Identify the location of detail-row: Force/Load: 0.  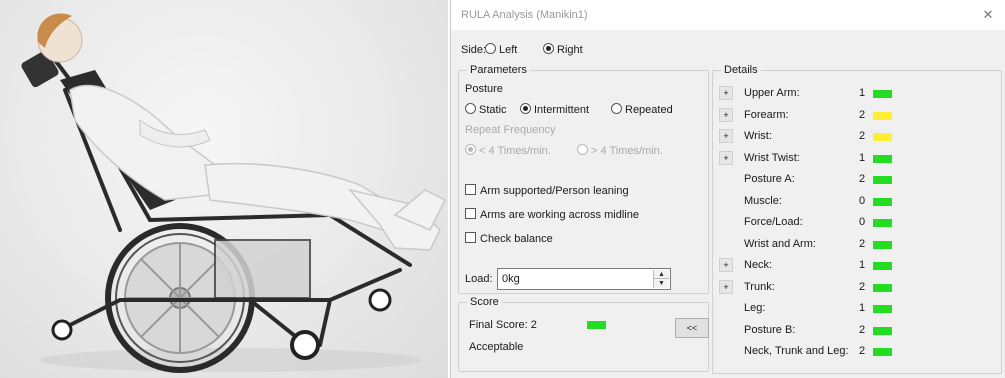
(858, 222).